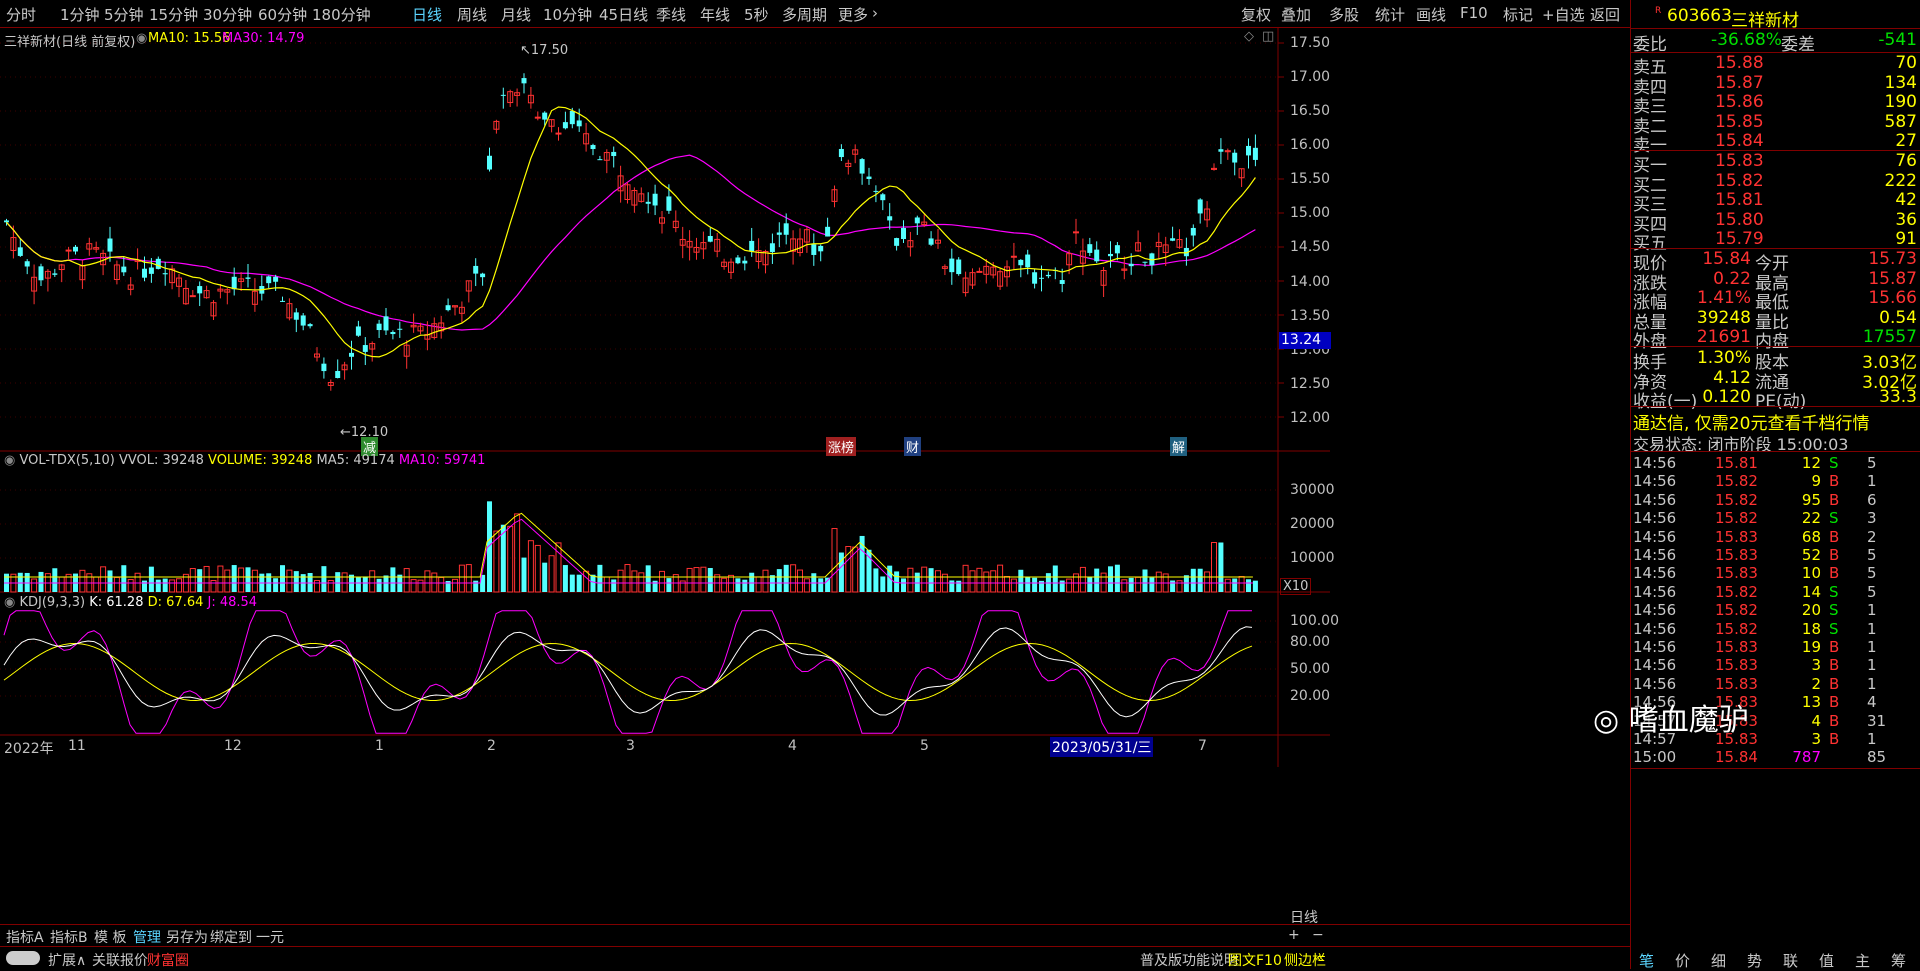  What do you see at coordinates (1305, 340) in the screenshot?
I see `current-price-box: 13.24` at bounding box center [1305, 340].